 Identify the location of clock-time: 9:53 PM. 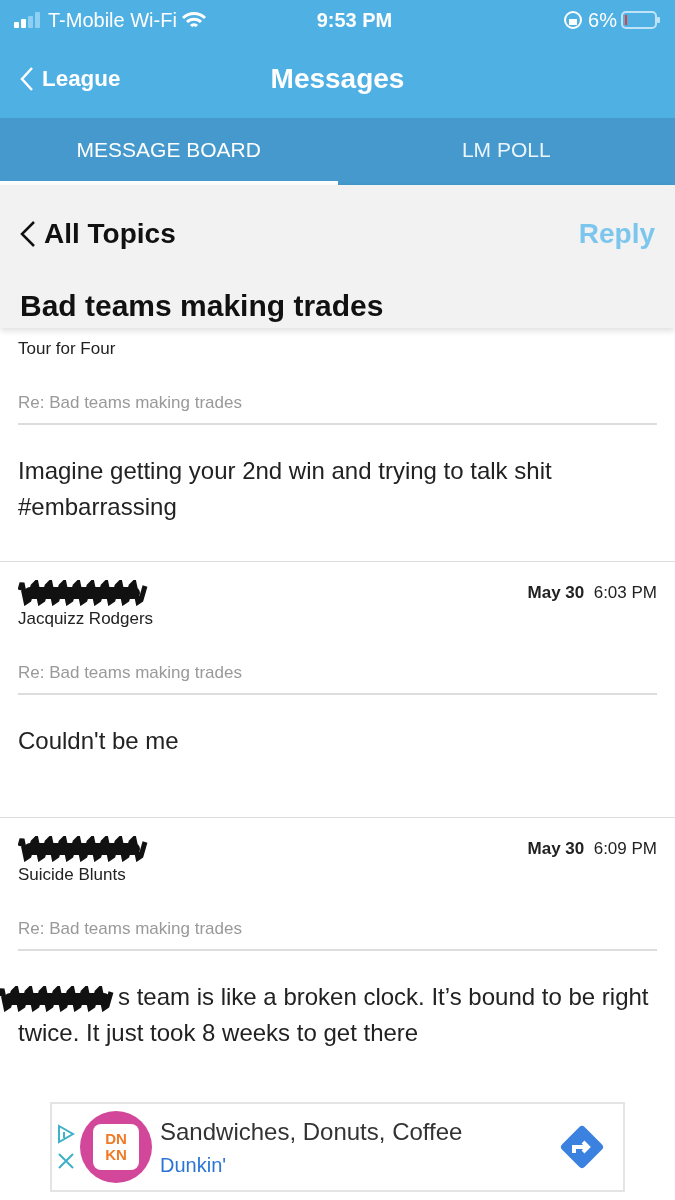
(354, 20).